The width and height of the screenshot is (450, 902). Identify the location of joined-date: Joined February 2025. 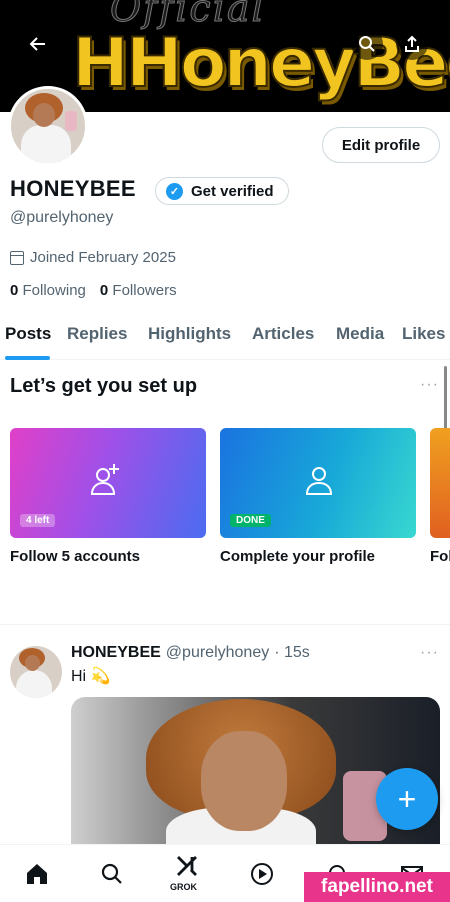
(93, 257).